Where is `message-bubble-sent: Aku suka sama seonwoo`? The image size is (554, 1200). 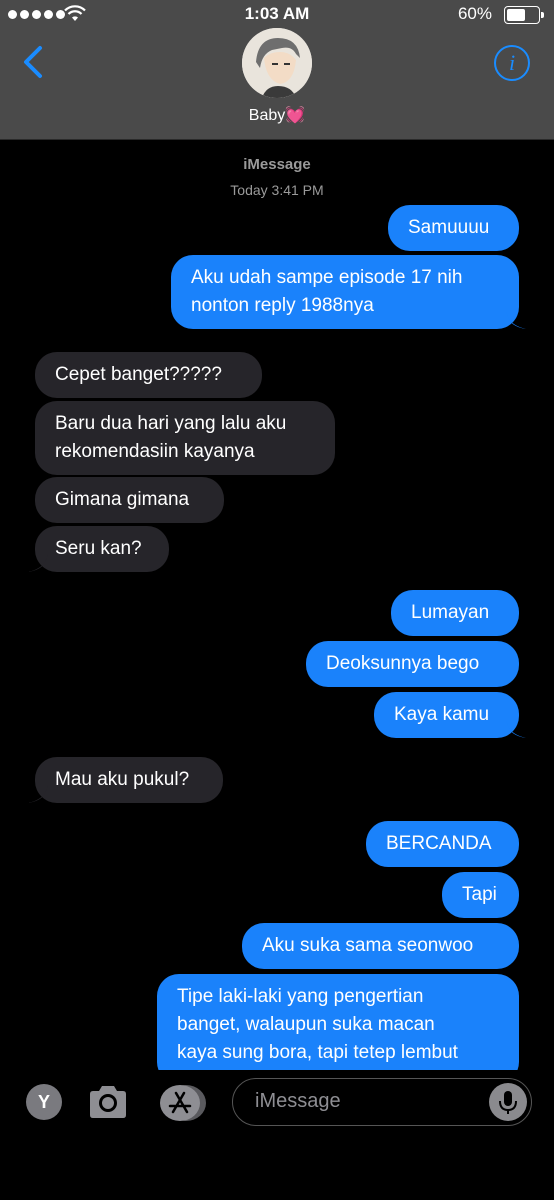
message-bubble-sent: Aku suka sama seonwoo is located at coordinates (380, 946).